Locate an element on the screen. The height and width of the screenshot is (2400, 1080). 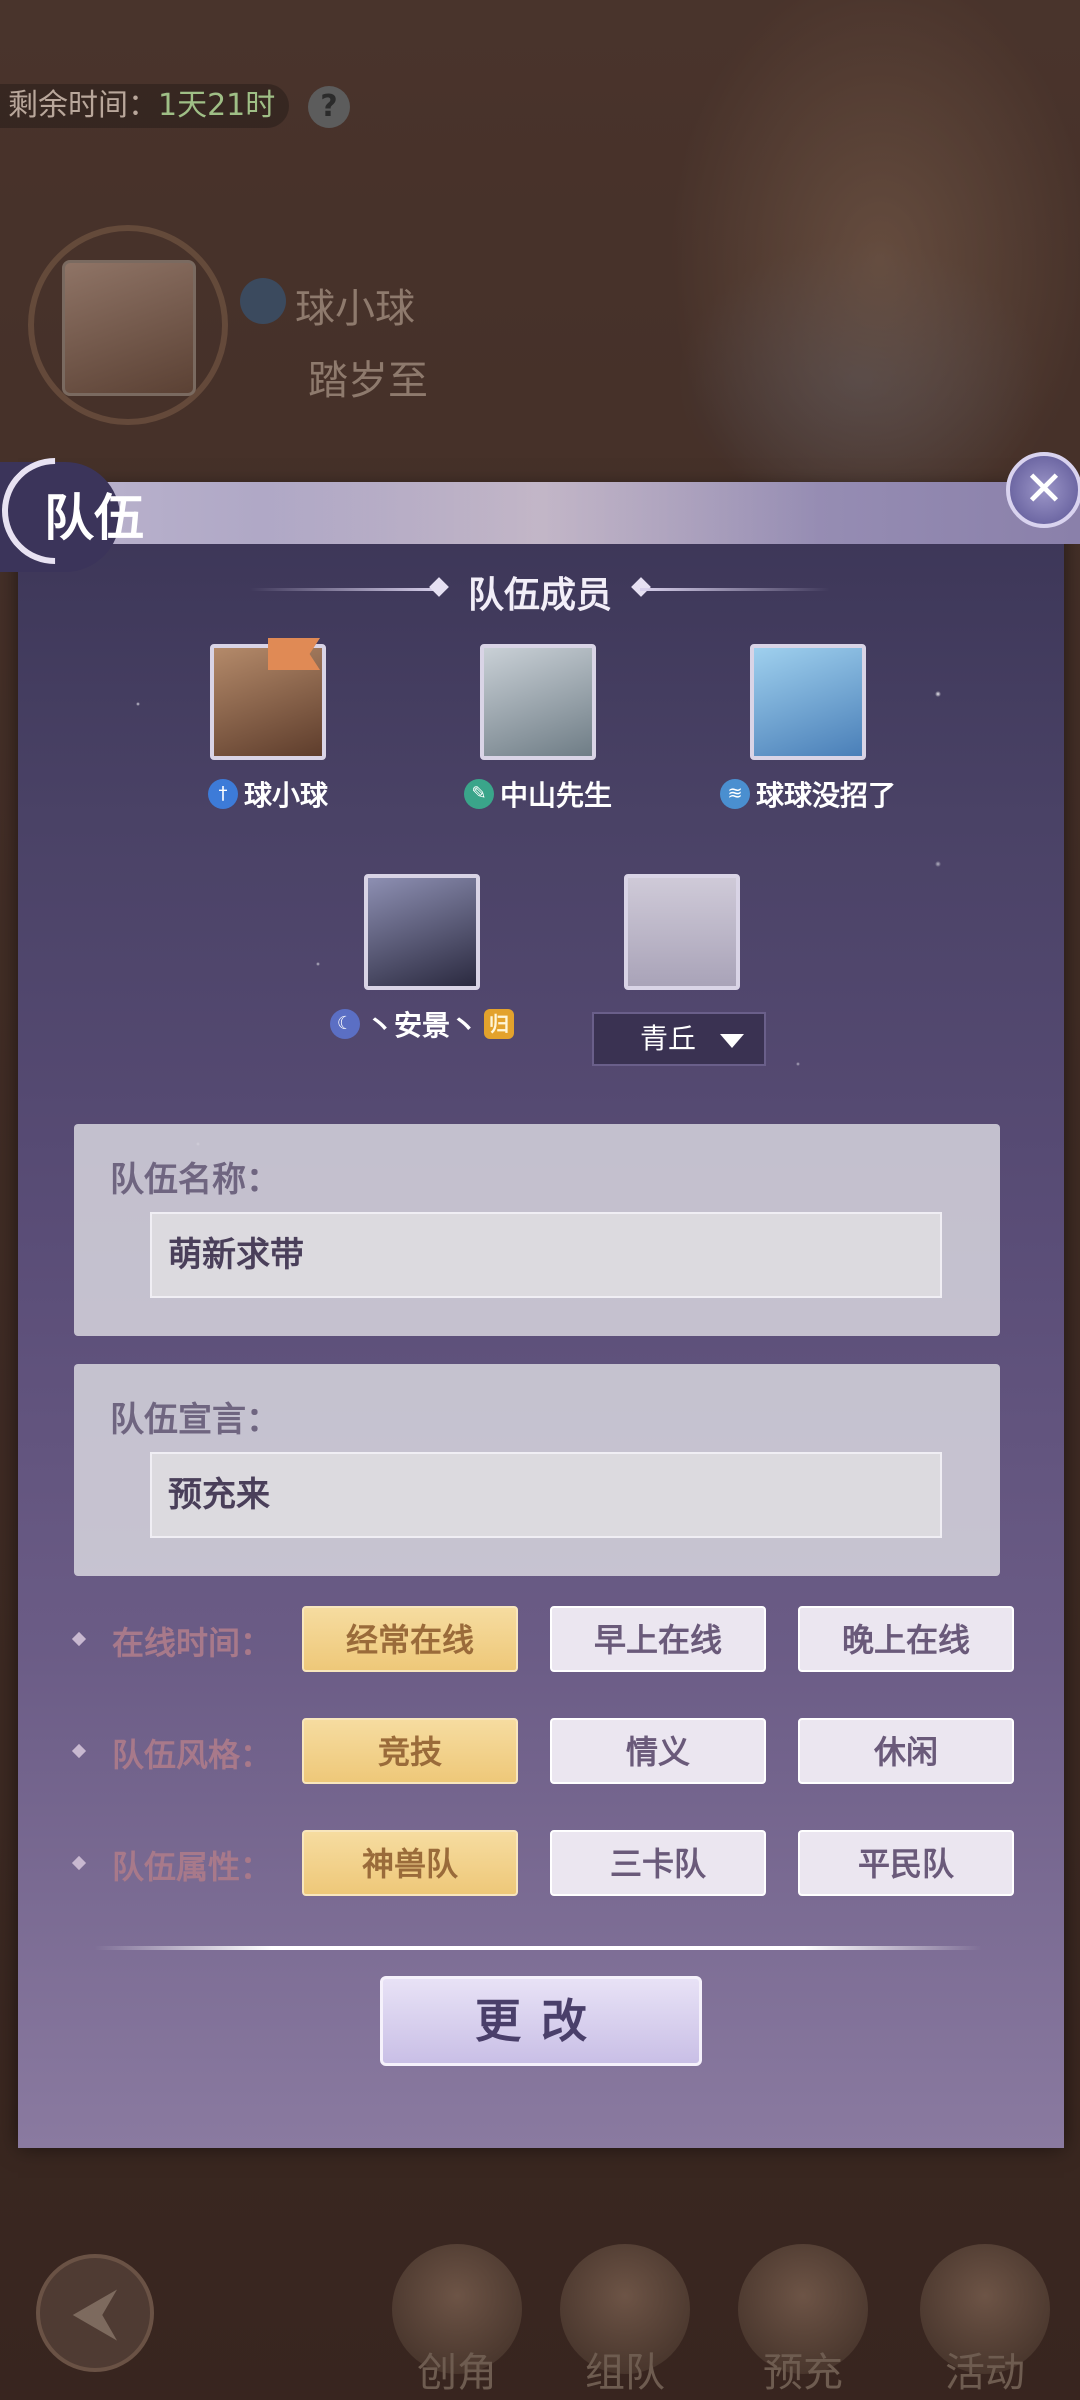
panel-header-sheen is located at coordinates (540, 513).